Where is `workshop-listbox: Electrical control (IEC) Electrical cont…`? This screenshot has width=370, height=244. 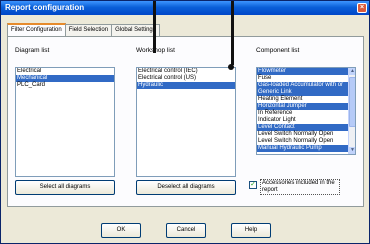 workshop-listbox: Electrical control (IEC) Electrical cont… is located at coordinates (186, 122).